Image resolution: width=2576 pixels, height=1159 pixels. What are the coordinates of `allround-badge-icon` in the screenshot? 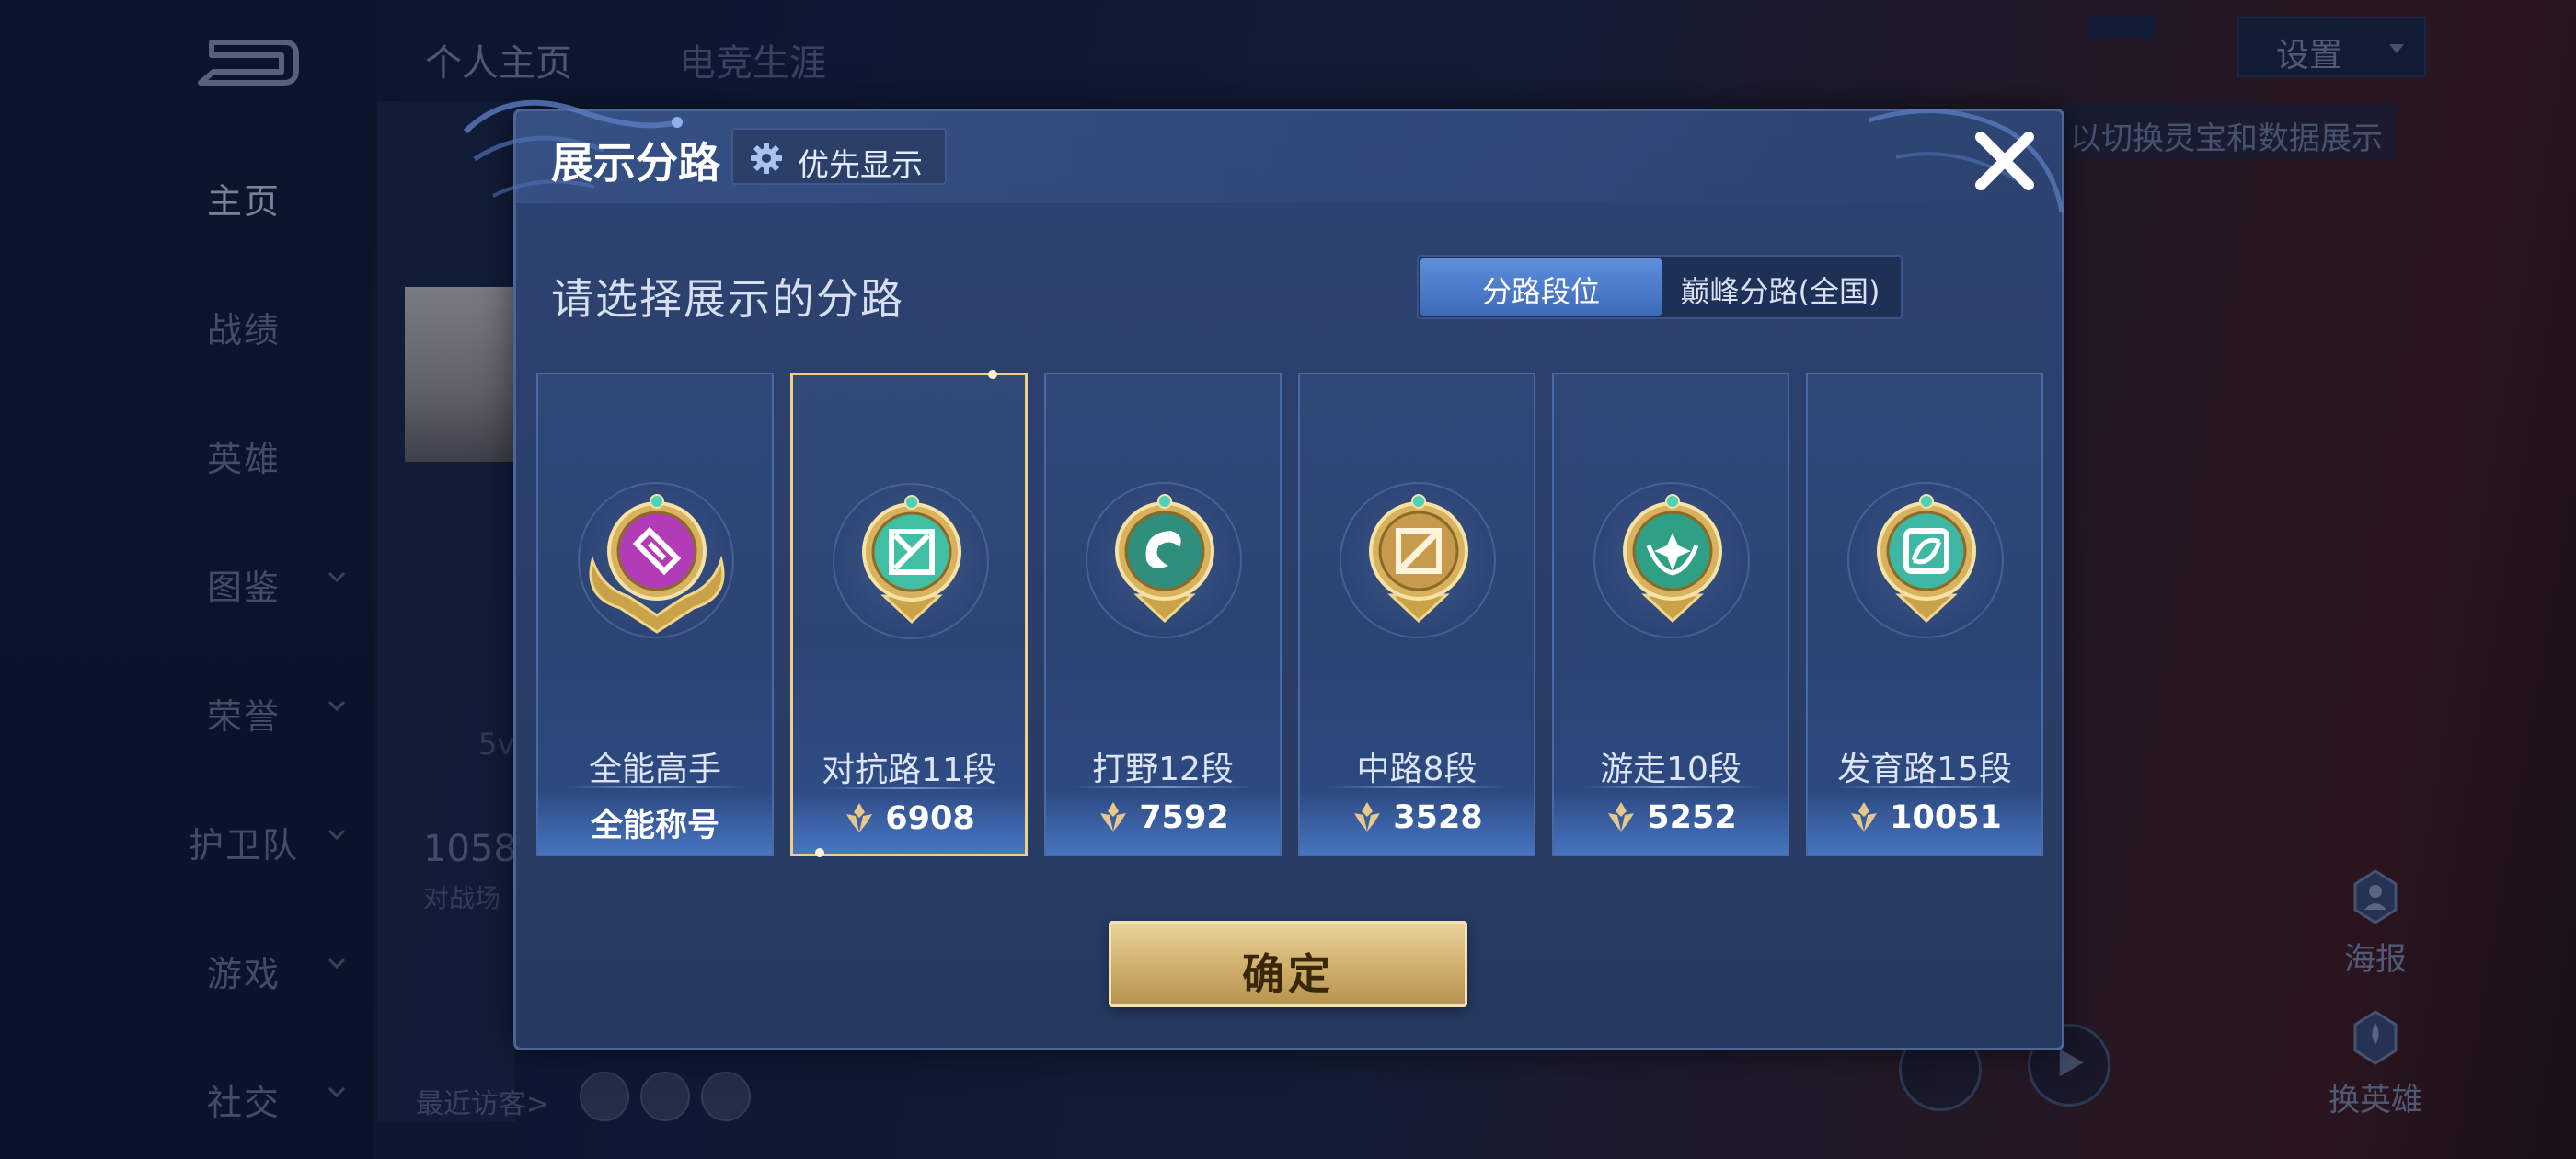 It's located at (657, 564).